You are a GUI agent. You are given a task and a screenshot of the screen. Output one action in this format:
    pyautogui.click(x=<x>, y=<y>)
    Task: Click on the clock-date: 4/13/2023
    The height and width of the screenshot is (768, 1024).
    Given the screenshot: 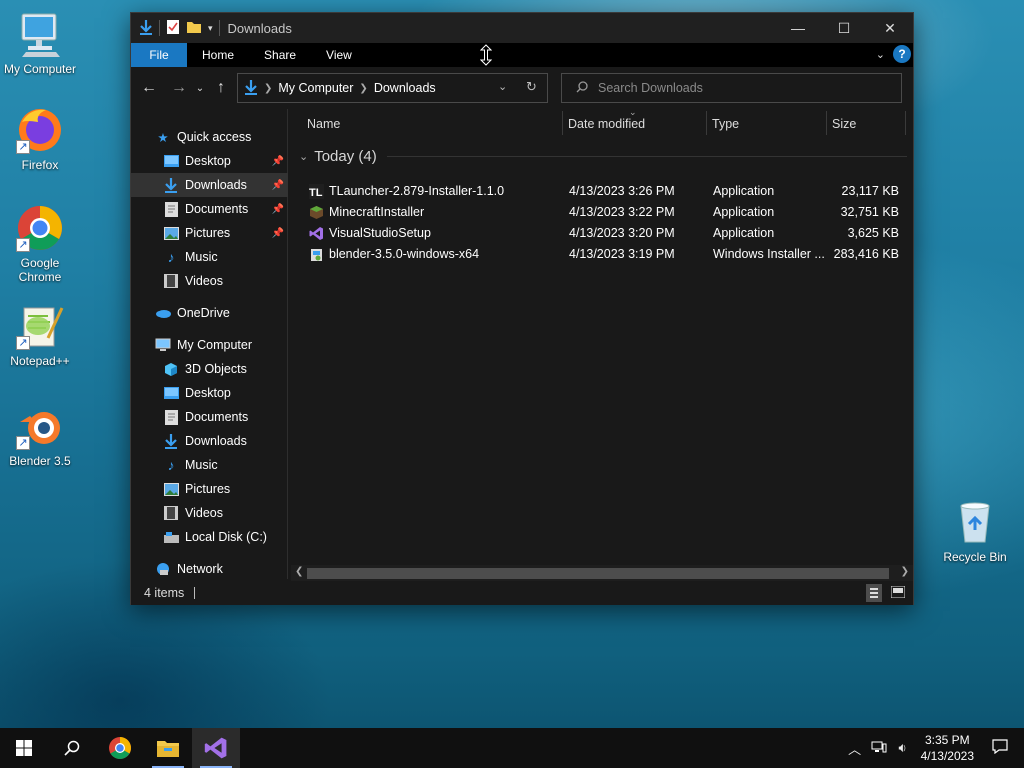 What is the action you would take?
    pyautogui.click(x=947, y=756)
    